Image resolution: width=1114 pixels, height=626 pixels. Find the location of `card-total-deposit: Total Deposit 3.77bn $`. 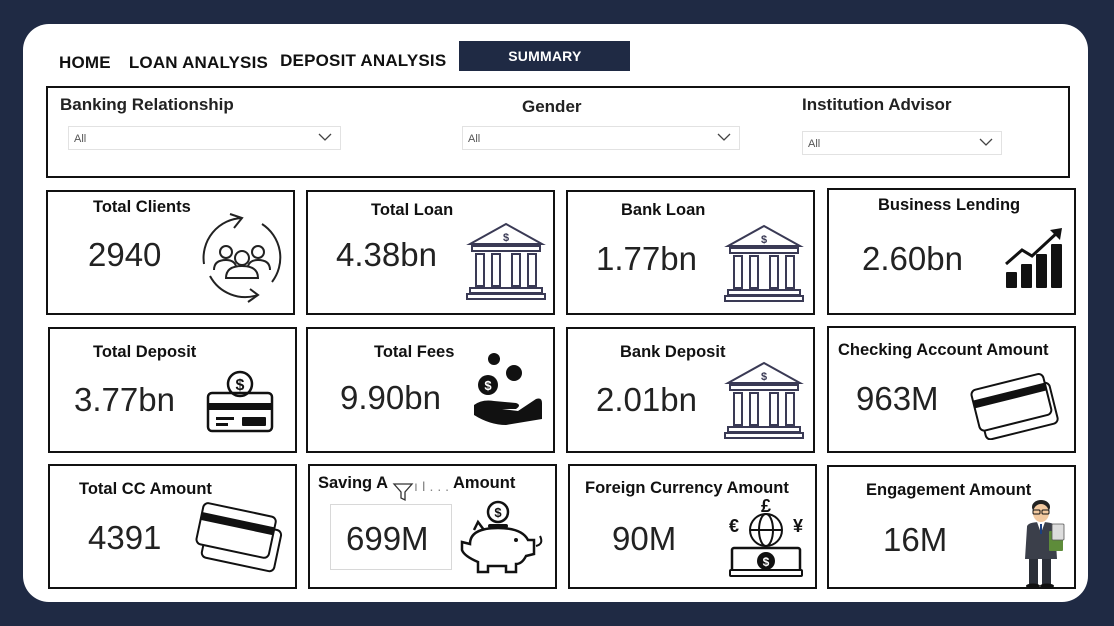

card-total-deposit: Total Deposit 3.77bn $ is located at coordinates (172, 390).